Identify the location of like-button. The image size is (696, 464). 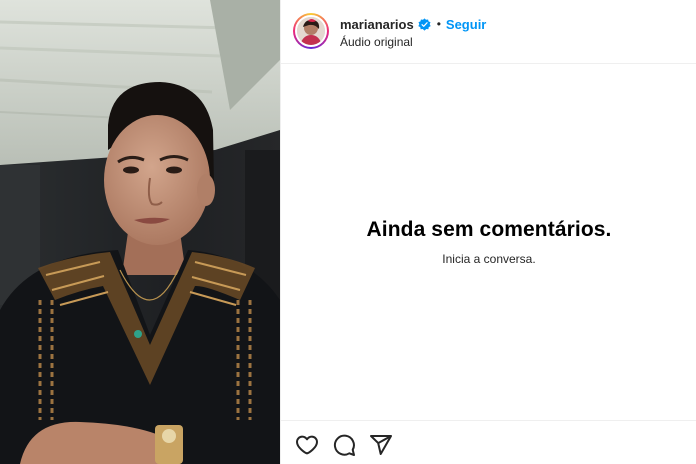
(307, 445).